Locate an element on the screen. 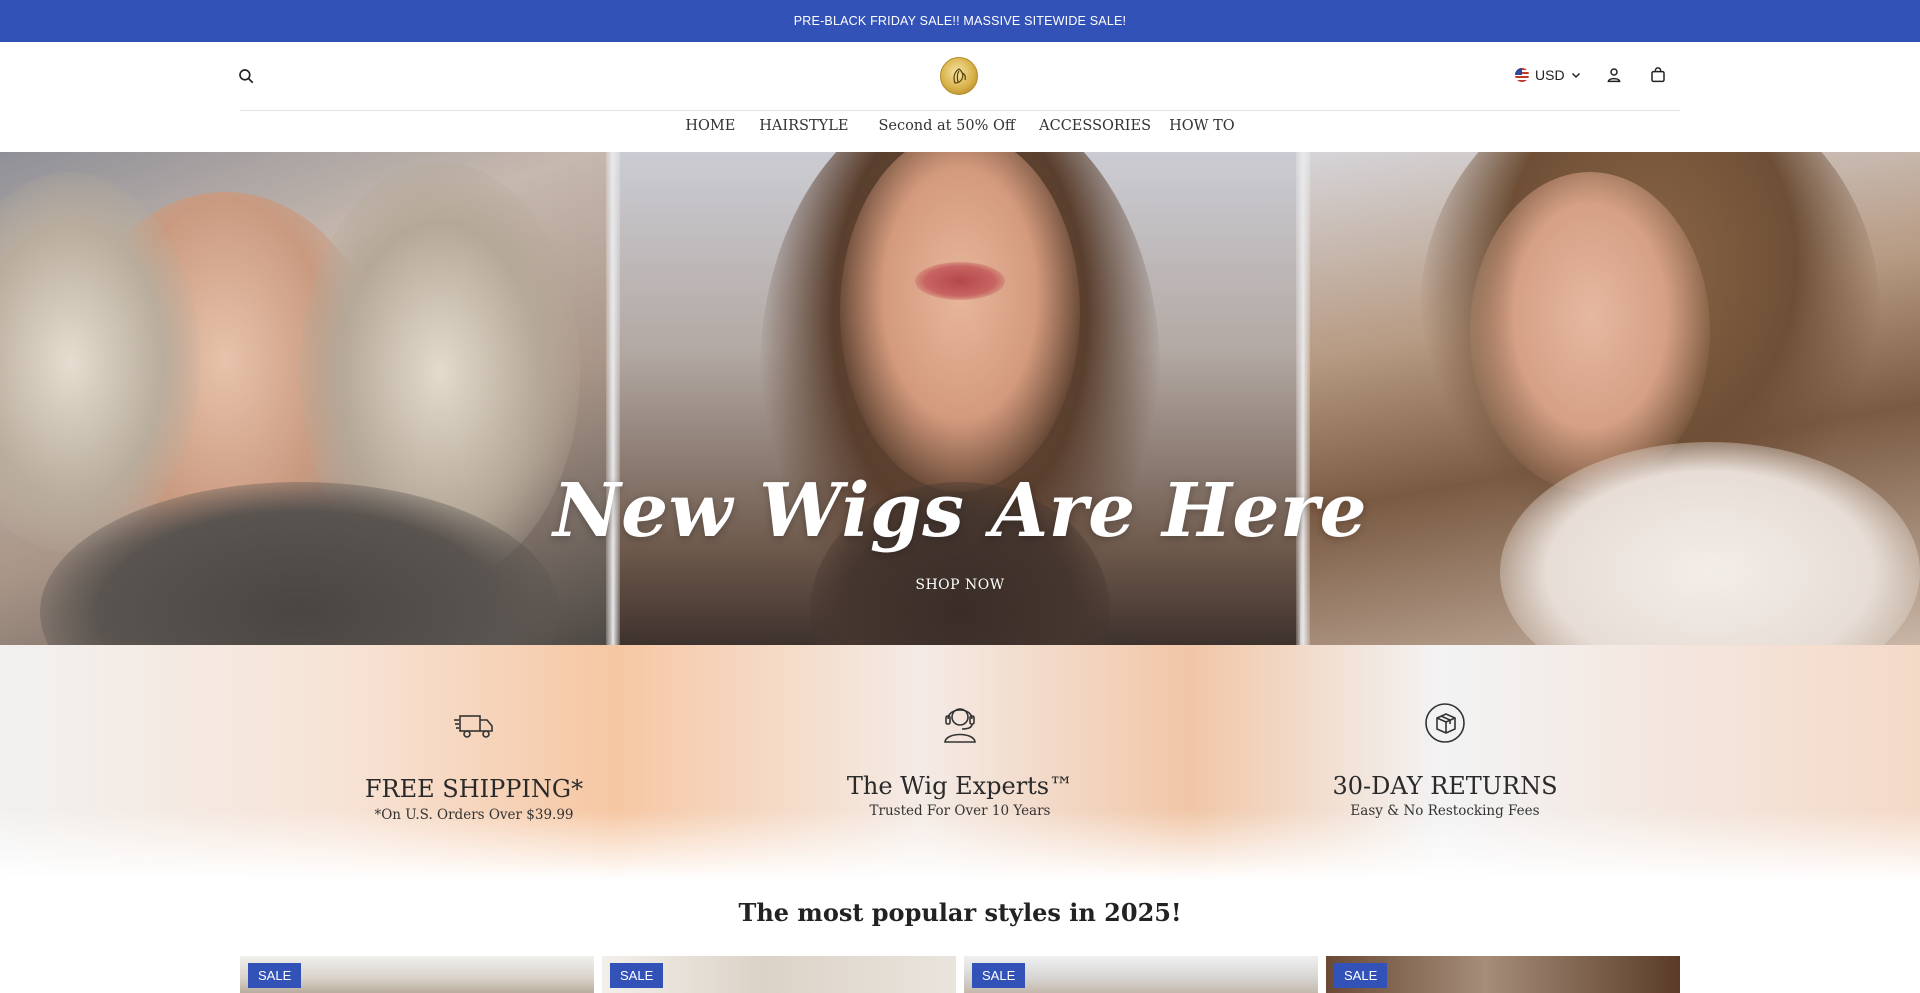 The width and height of the screenshot is (1920, 993). headset-icon is located at coordinates (960, 723).